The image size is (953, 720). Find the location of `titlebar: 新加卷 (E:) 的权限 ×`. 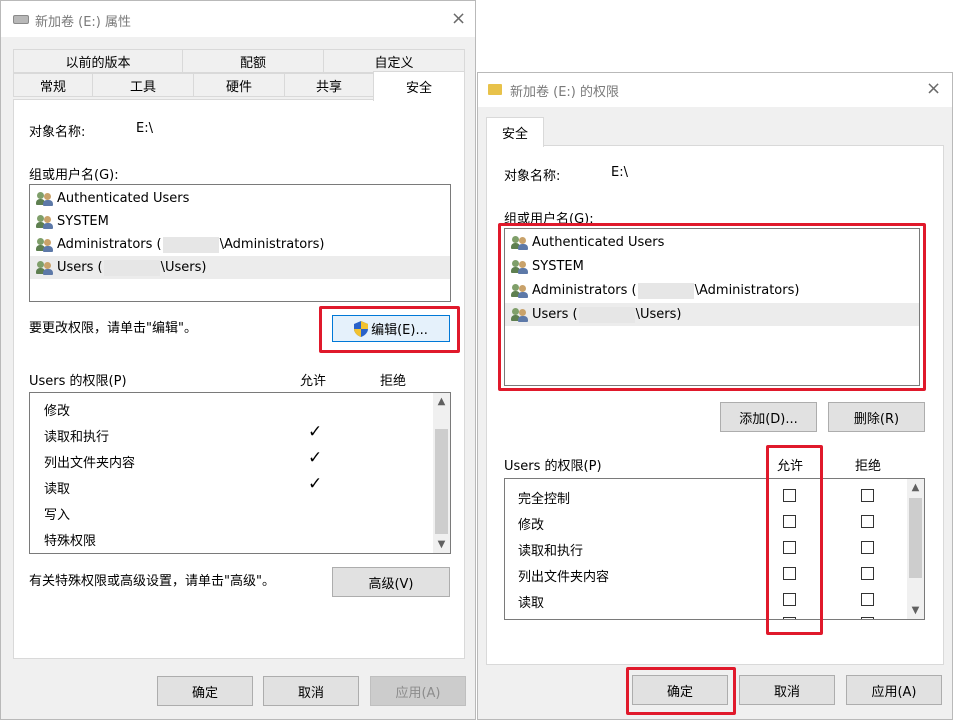

titlebar: 新加卷 (E:) 的权限 × is located at coordinates (715, 90).